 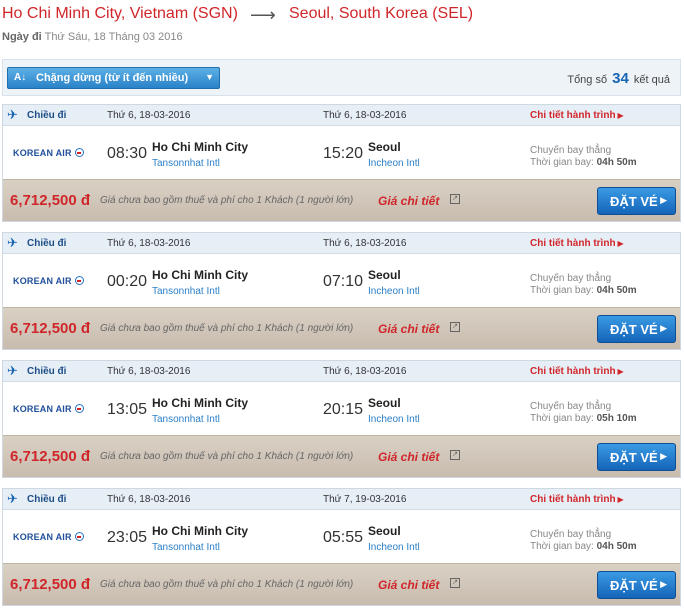 I want to click on total-results: Tổng số 34 kết quả, so click(x=618, y=78).